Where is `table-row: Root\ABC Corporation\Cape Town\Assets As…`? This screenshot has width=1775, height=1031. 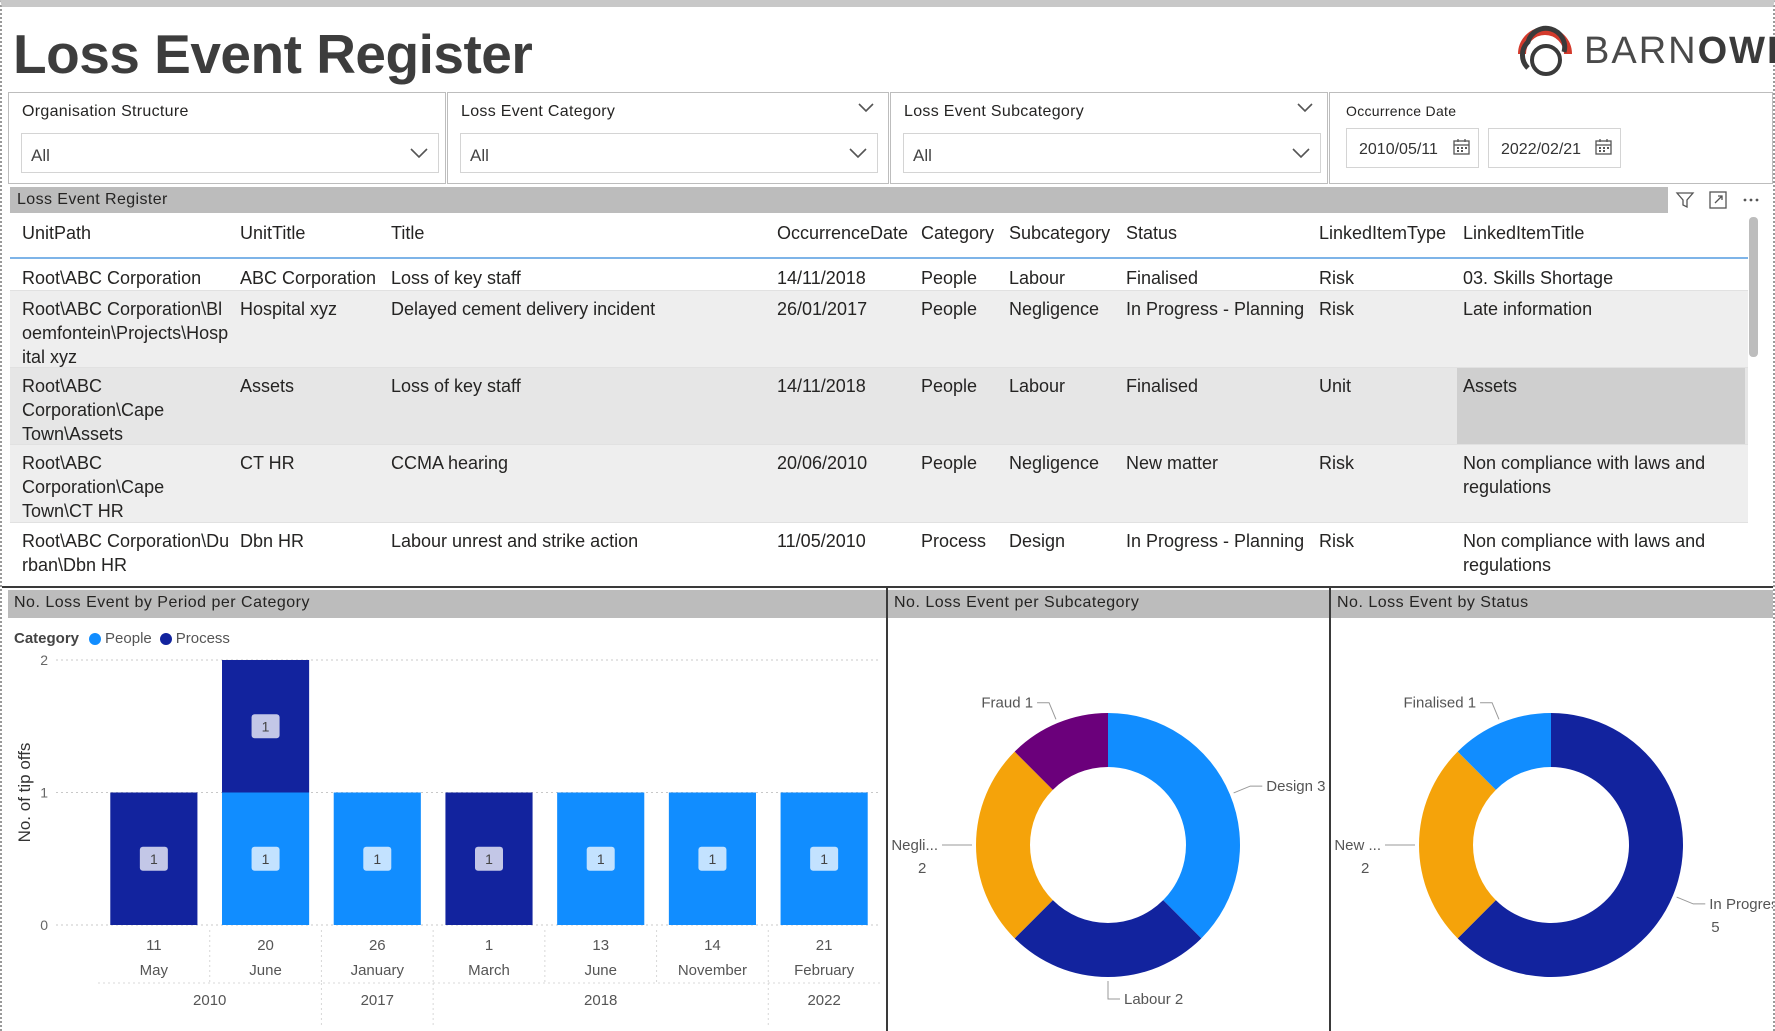 table-row: Root\ABC Corporation\Cape Town\Assets As… is located at coordinates (879, 406).